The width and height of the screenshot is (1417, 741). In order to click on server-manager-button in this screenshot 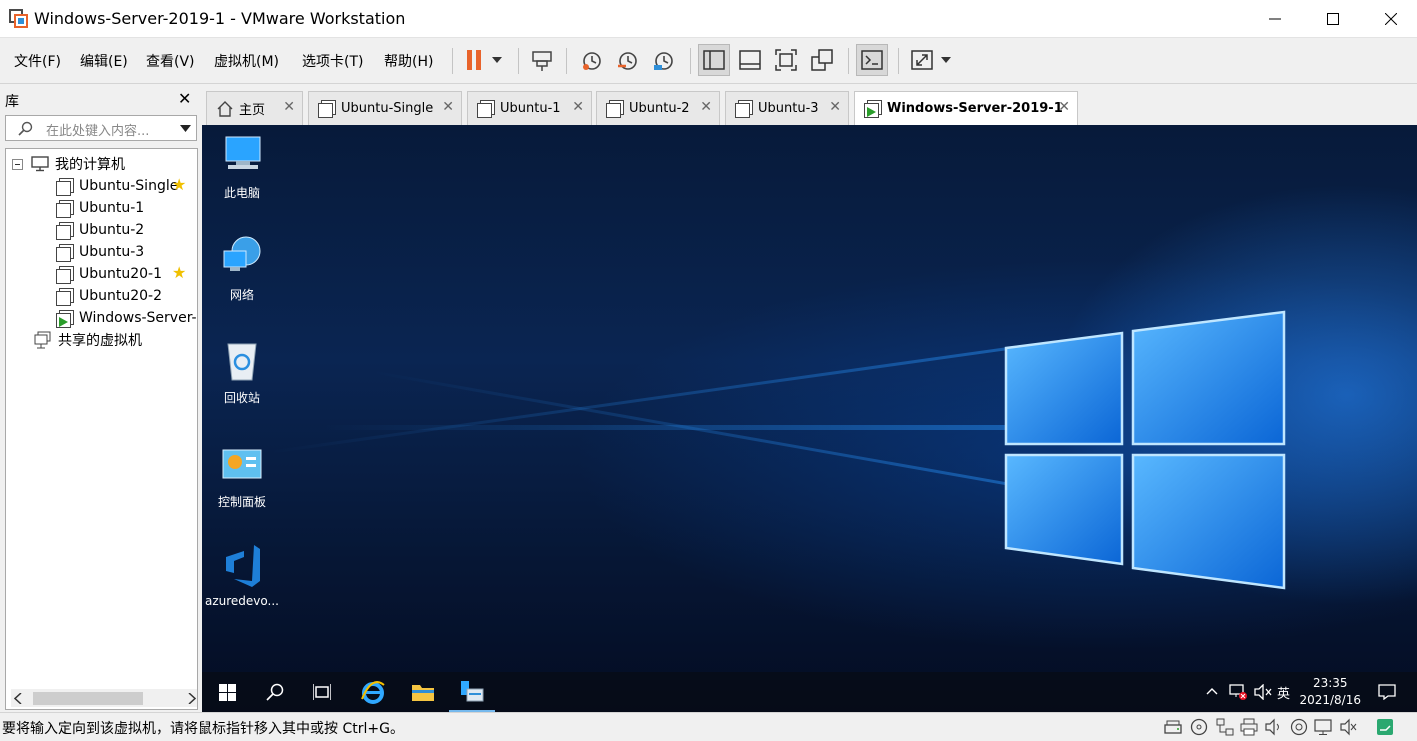, I will do `click(472, 692)`.